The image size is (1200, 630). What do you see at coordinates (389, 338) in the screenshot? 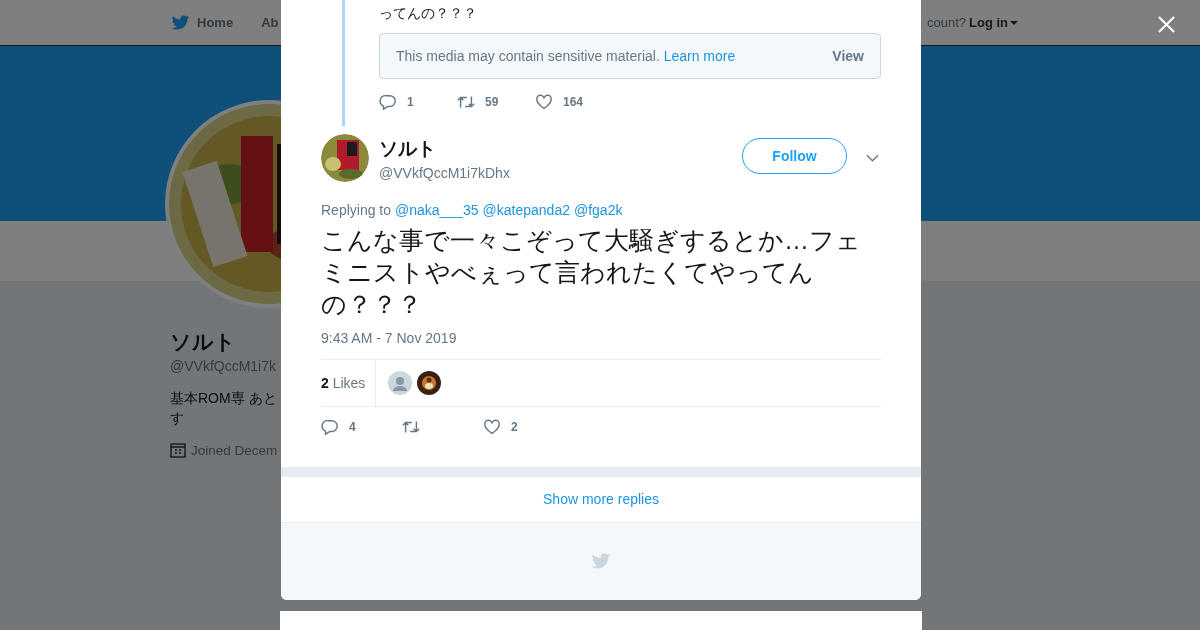
I see `tweet-time: 9:43 AM - 7 Nov 2019` at bounding box center [389, 338].